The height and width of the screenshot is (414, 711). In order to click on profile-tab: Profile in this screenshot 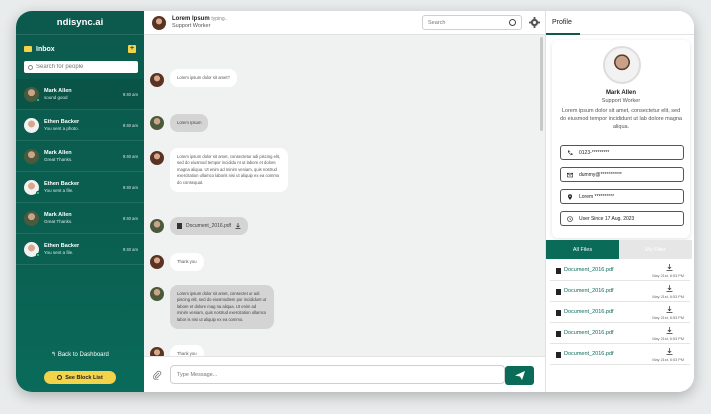, I will do `click(620, 23)`.